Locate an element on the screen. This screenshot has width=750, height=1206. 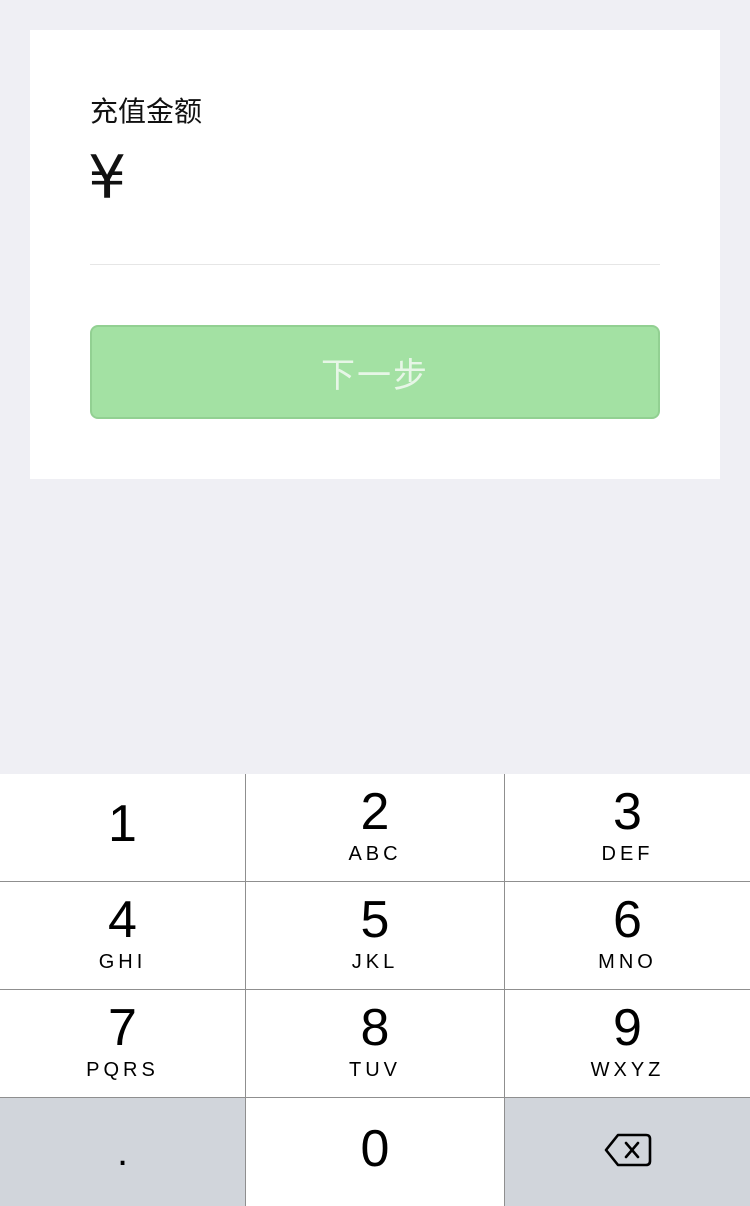
key-8: 8 TUV is located at coordinates (375, 1043).